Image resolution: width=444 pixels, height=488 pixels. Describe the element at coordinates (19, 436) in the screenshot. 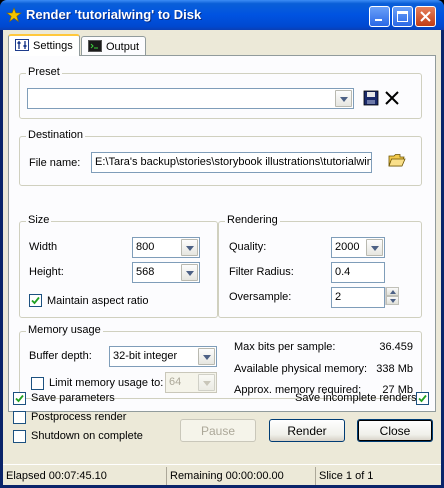

I see `shutdown-checkbox` at that location.